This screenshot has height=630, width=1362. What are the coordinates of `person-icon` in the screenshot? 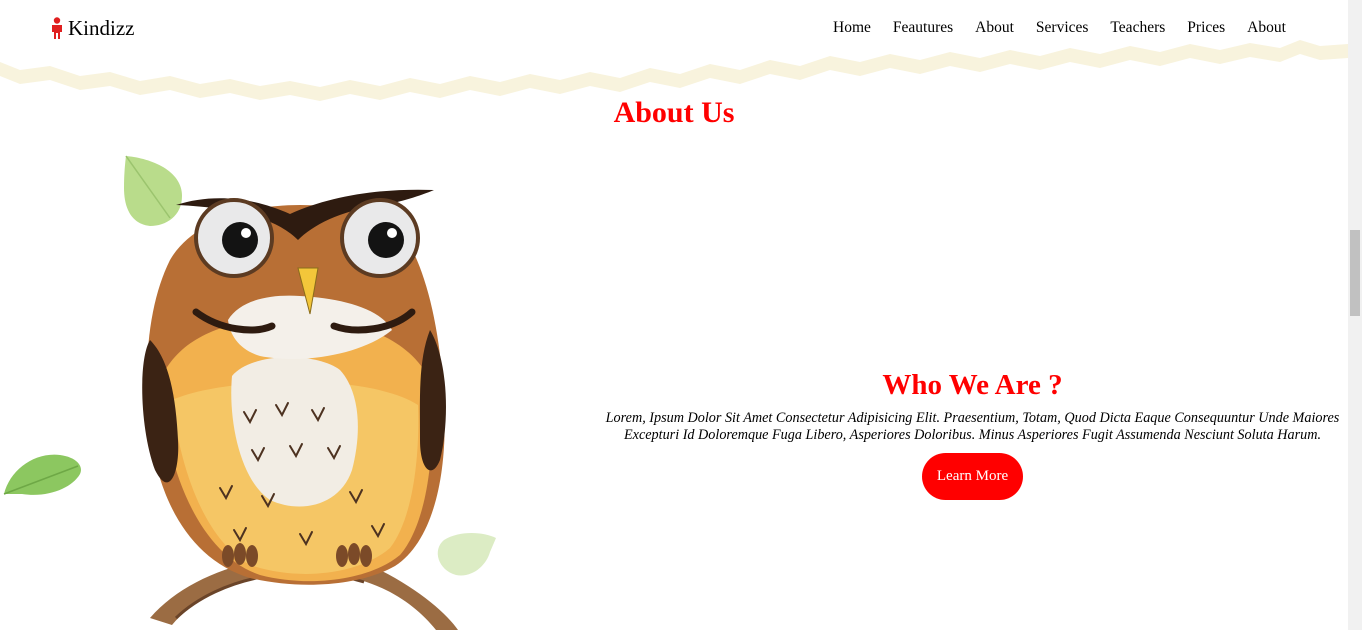 It's located at (57, 28).